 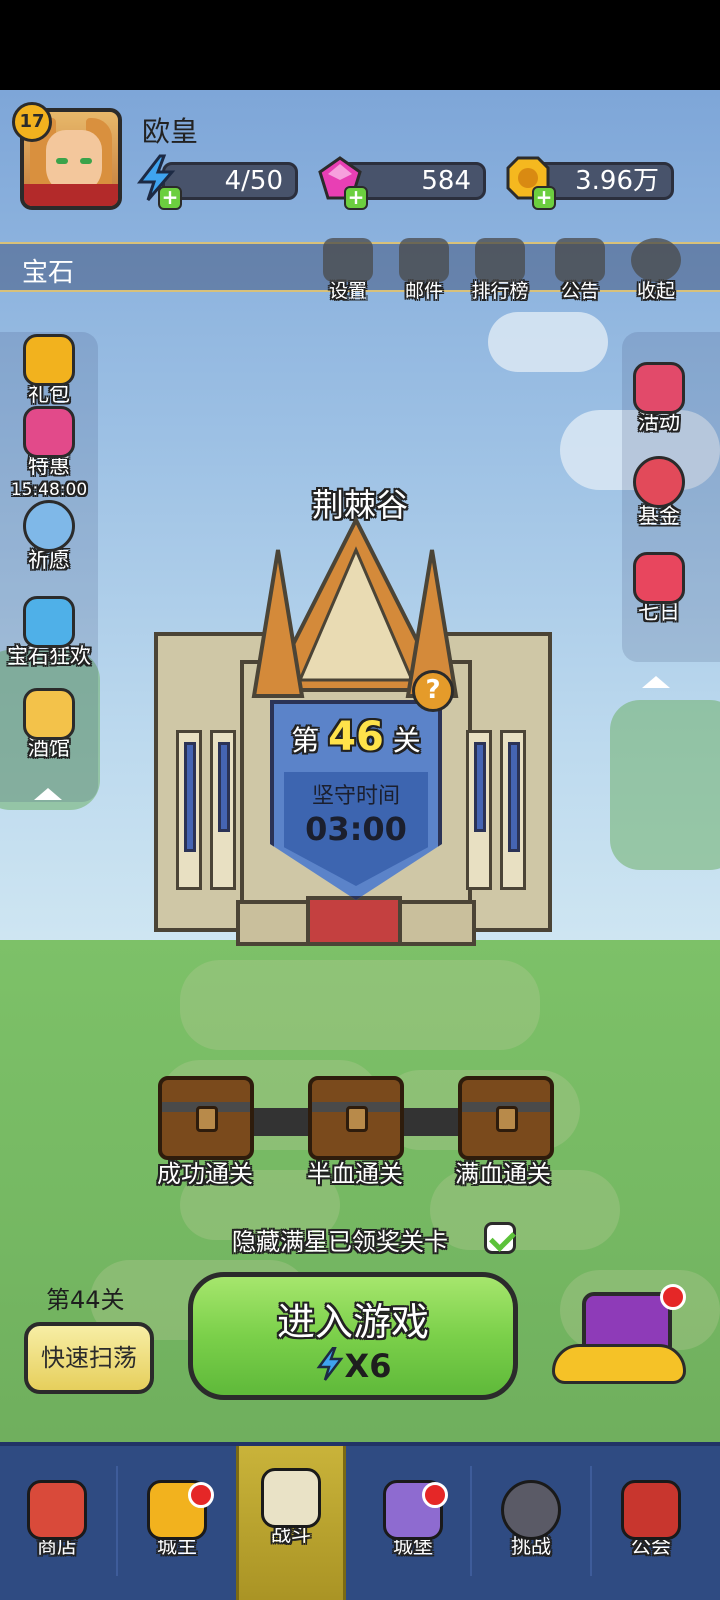 What do you see at coordinates (503, 1174) in the screenshot?
I see `chest-full-hp-label: 满血通关` at bounding box center [503, 1174].